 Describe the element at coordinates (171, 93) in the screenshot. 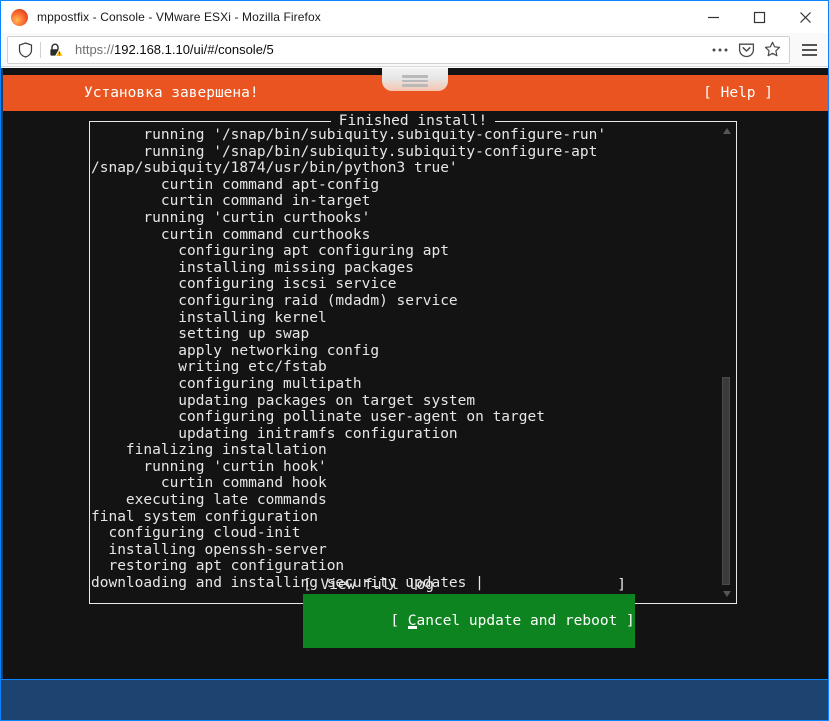

I see `installer-header-title: Установка завершена!` at that location.